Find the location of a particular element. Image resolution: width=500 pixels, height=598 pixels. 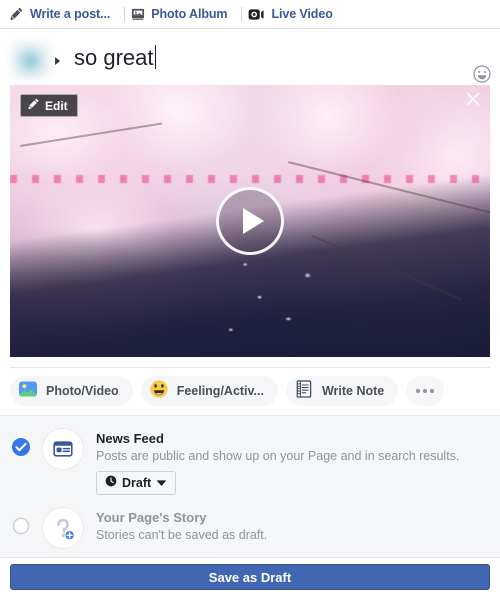

schedule-draft-dropdown: Draft is located at coordinates (136, 483).